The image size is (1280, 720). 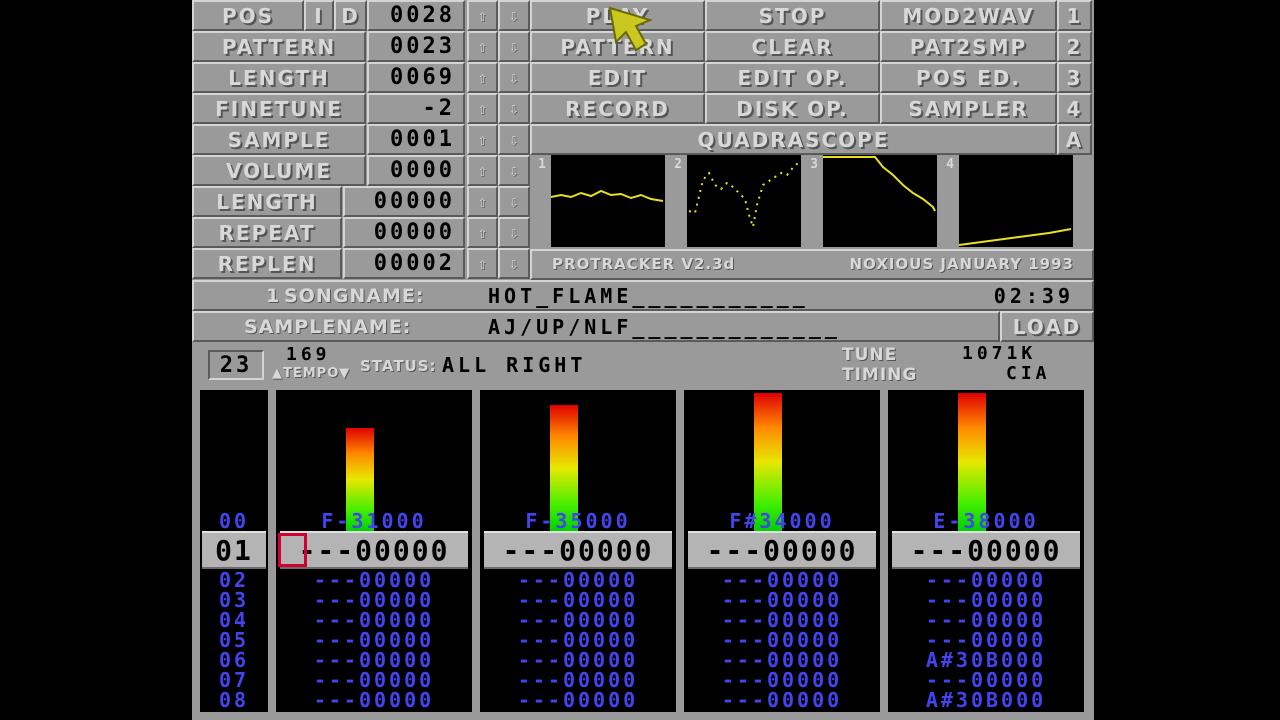 I want to click on channel-3-row-06: ---00000, so click(x=782, y=660).